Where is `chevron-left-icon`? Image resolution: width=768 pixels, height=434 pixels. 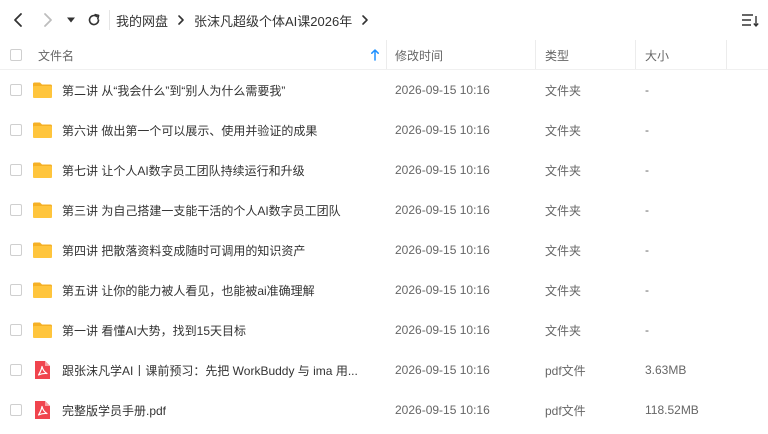 chevron-left-icon is located at coordinates (18, 20).